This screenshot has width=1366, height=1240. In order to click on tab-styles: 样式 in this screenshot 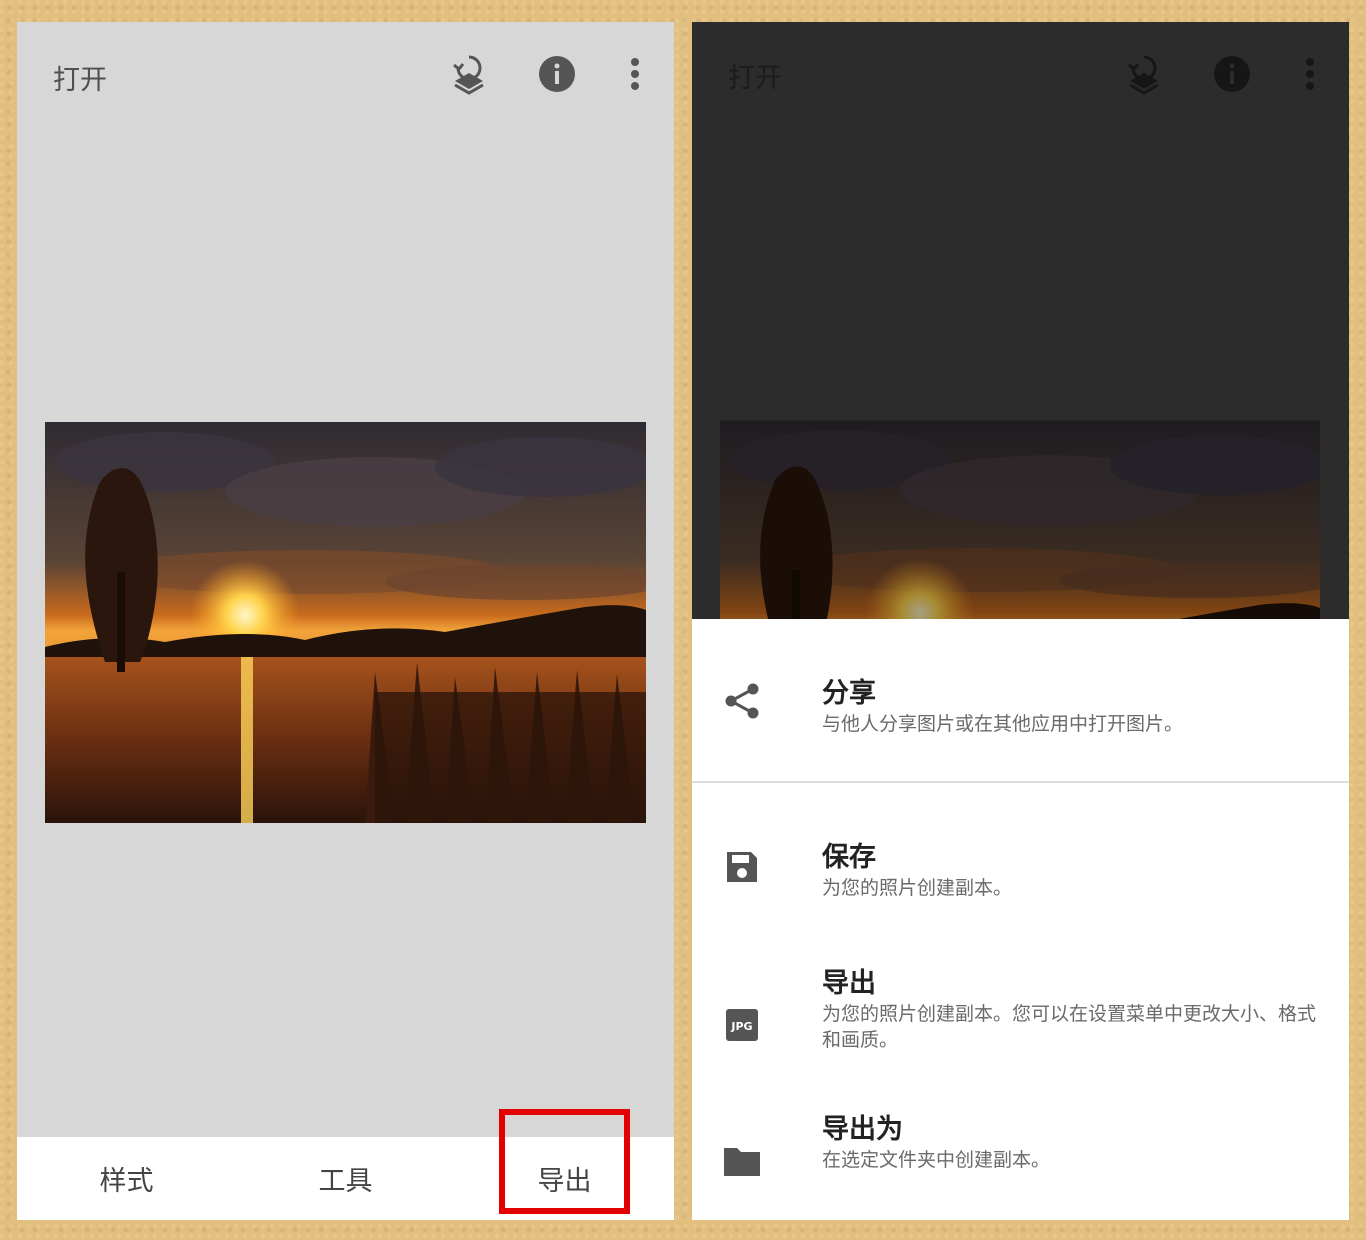, I will do `click(126, 1178)`.